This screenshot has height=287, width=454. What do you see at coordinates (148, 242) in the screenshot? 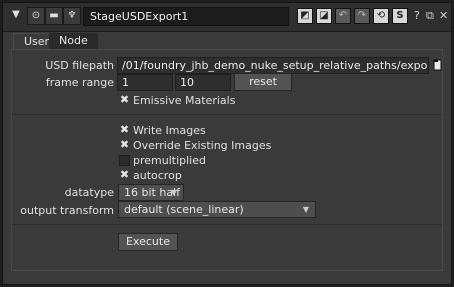
I see `execute-button: Execute` at bounding box center [148, 242].